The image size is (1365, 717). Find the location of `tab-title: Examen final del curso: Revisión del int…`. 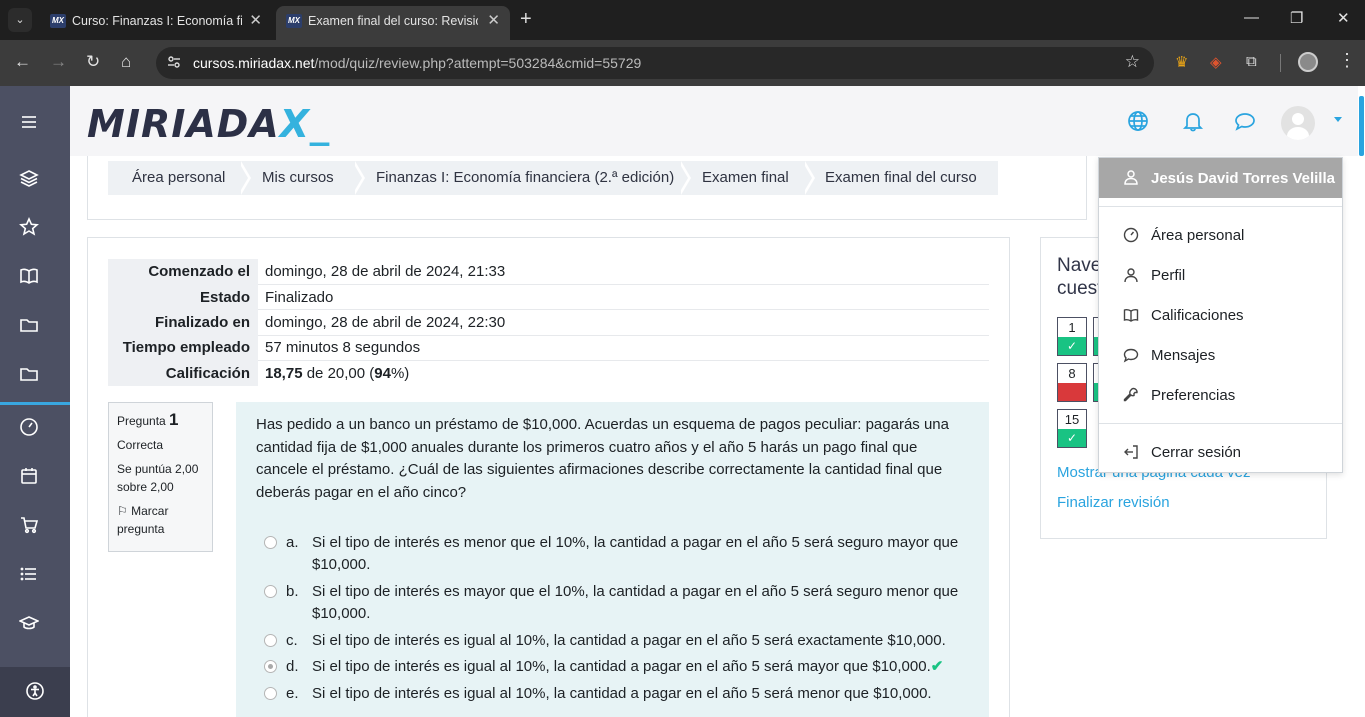

tab-title: Examen final del curso: Revisión del int… is located at coordinates (393, 21).